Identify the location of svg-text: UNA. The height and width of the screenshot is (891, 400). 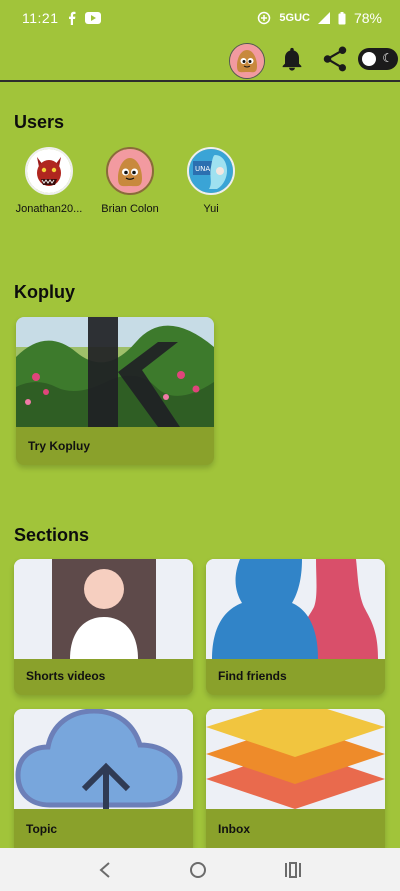
(202, 169).